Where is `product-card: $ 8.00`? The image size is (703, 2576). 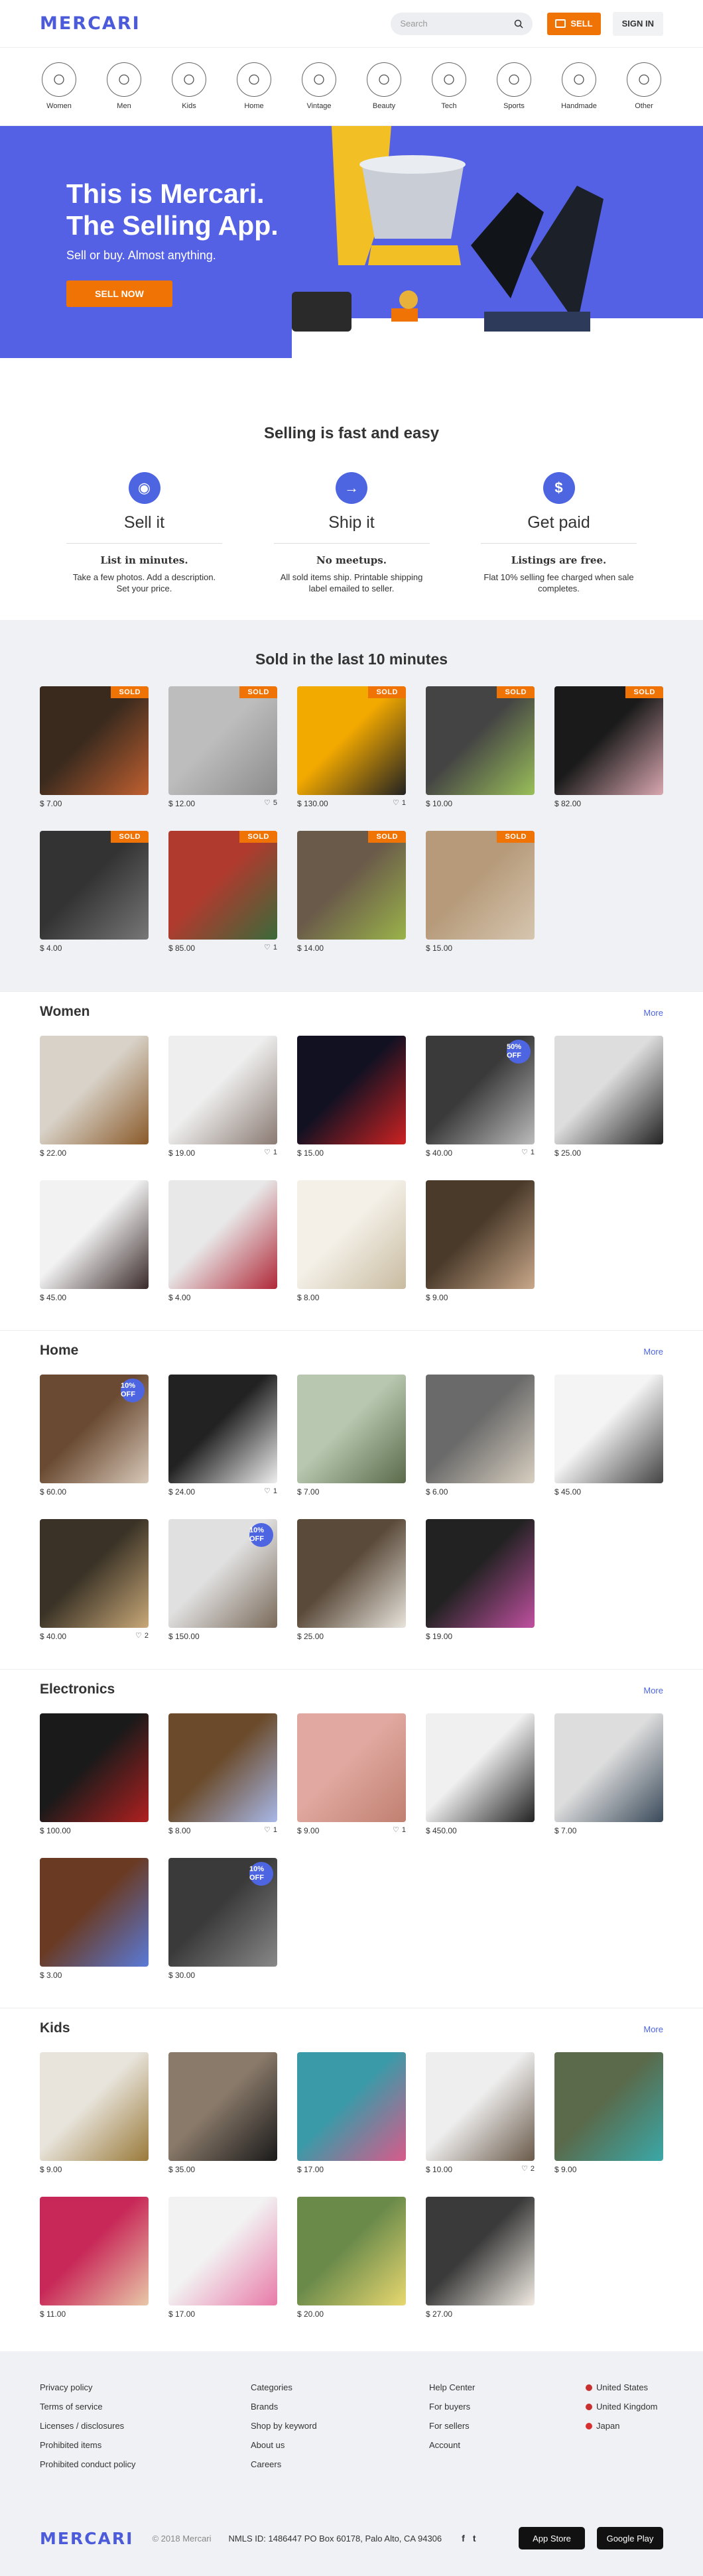
product-card: $ 8.00 is located at coordinates (351, 1245).